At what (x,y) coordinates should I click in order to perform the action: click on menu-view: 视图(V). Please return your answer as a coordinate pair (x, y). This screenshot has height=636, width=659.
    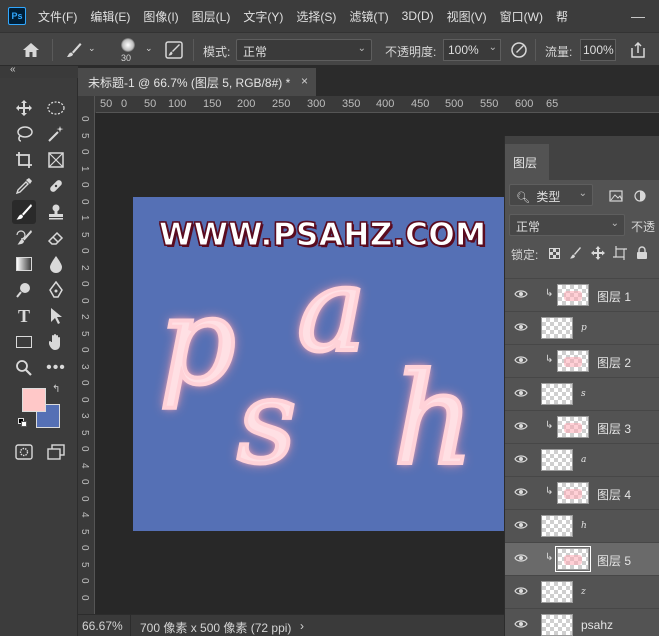
    Looking at the image, I should click on (467, 16).